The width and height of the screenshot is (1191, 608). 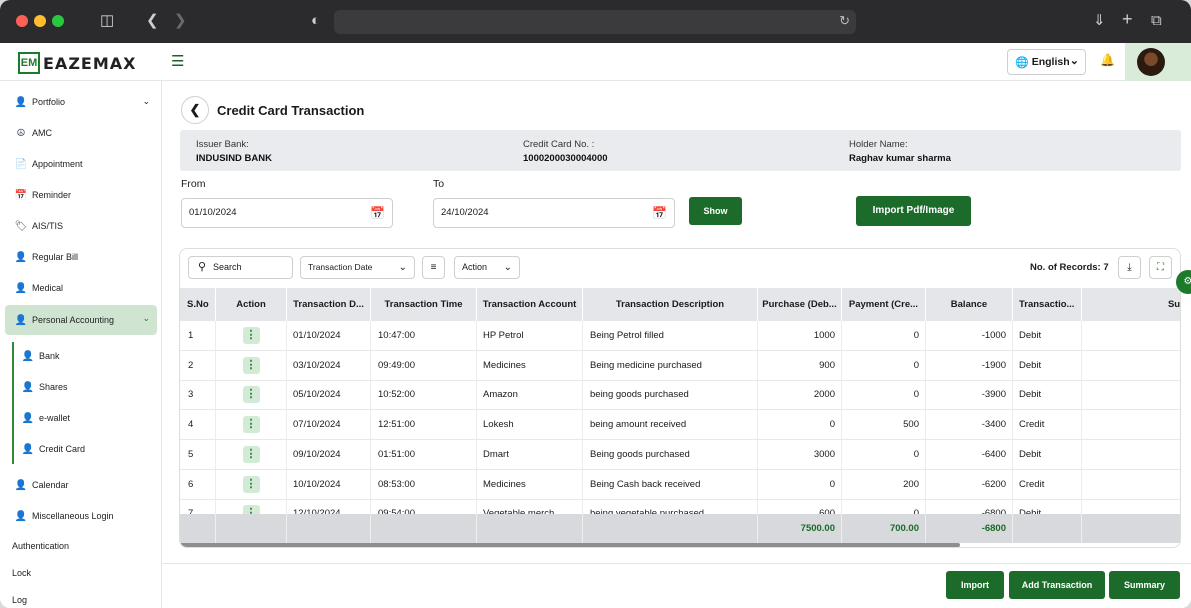 I want to click on column-header: Transaction Account, so click(x=530, y=304).